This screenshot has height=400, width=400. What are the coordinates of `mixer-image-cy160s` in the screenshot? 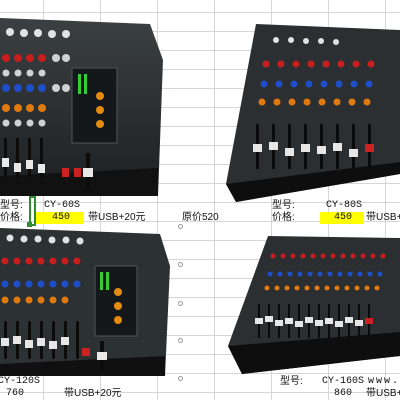 It's located at (314, 305).